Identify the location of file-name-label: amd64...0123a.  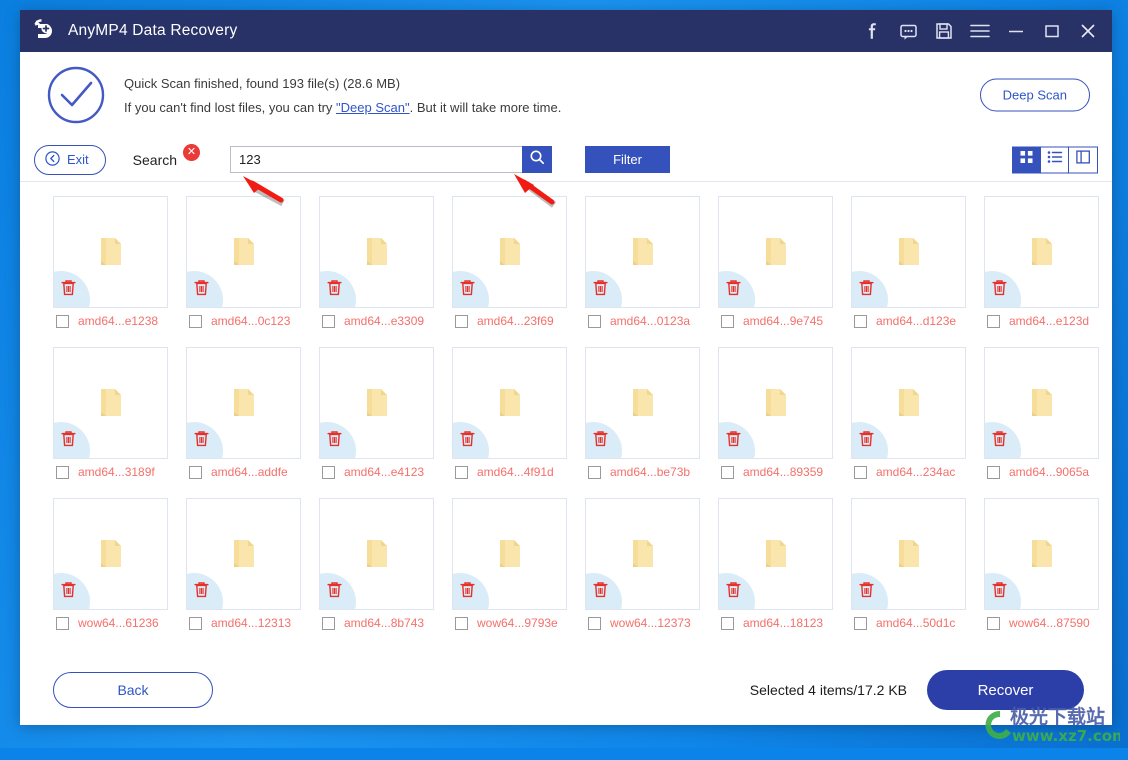
(650, 321).